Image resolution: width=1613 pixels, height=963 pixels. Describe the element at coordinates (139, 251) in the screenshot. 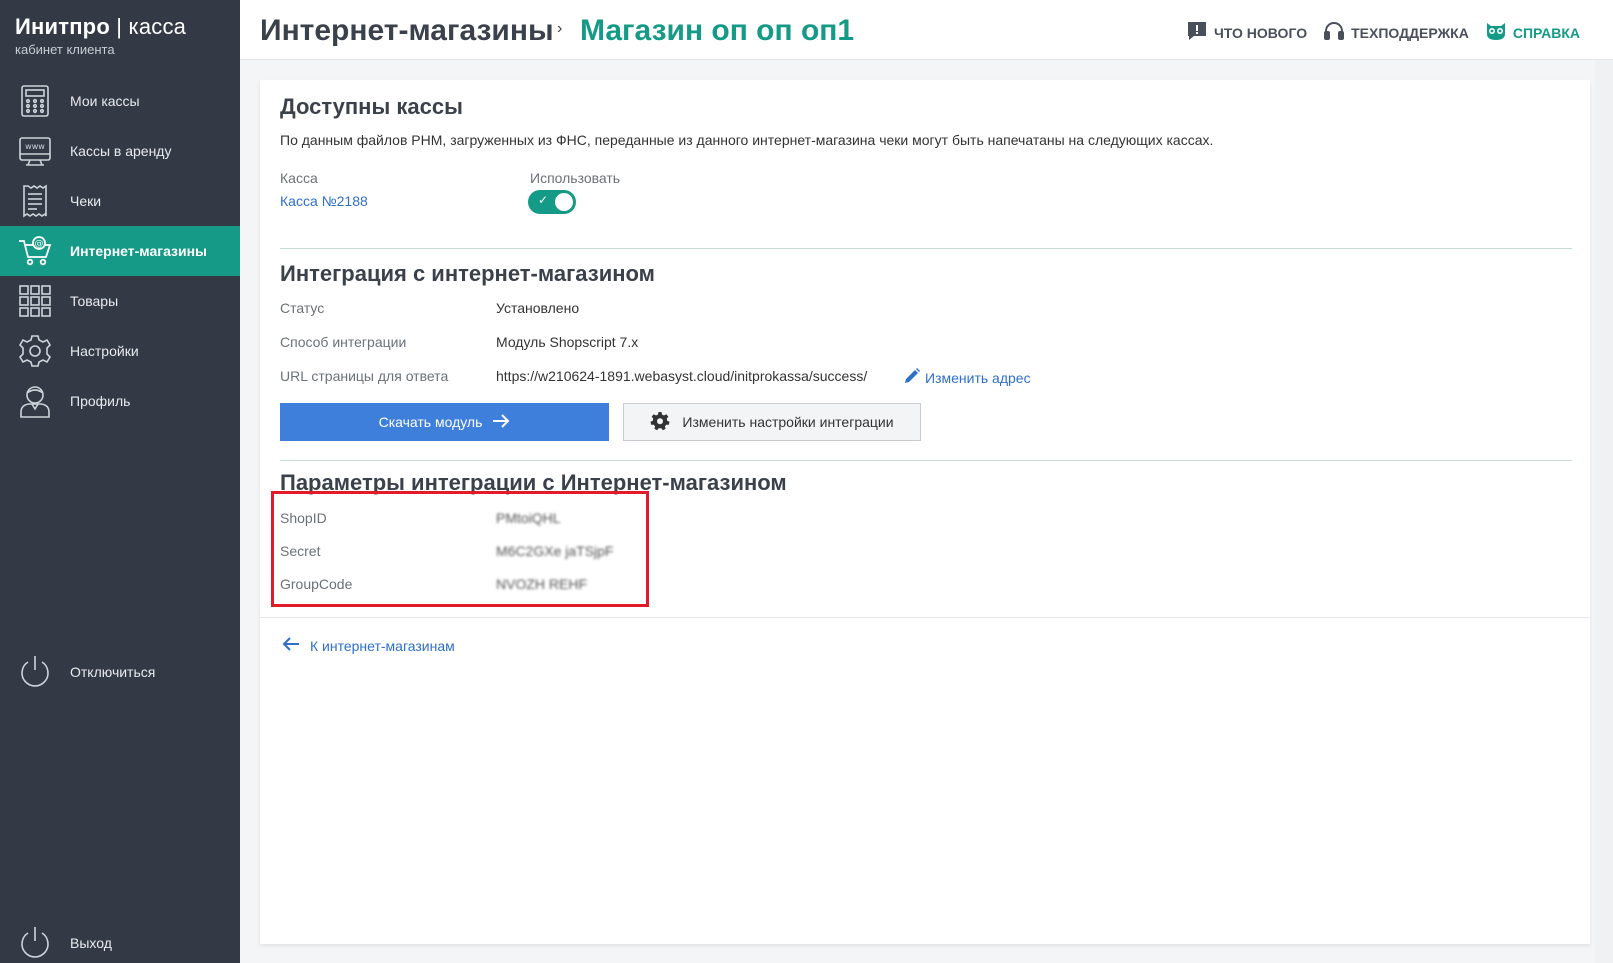

I see `sidebar-item-label: Интернет-магазины` at that location.